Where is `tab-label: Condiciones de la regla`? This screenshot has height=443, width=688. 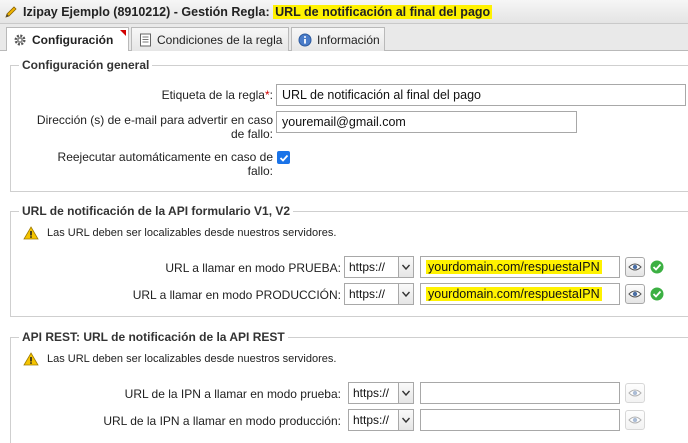
tab-label: Condiciones de la regla is located at coordinates (220, 39).